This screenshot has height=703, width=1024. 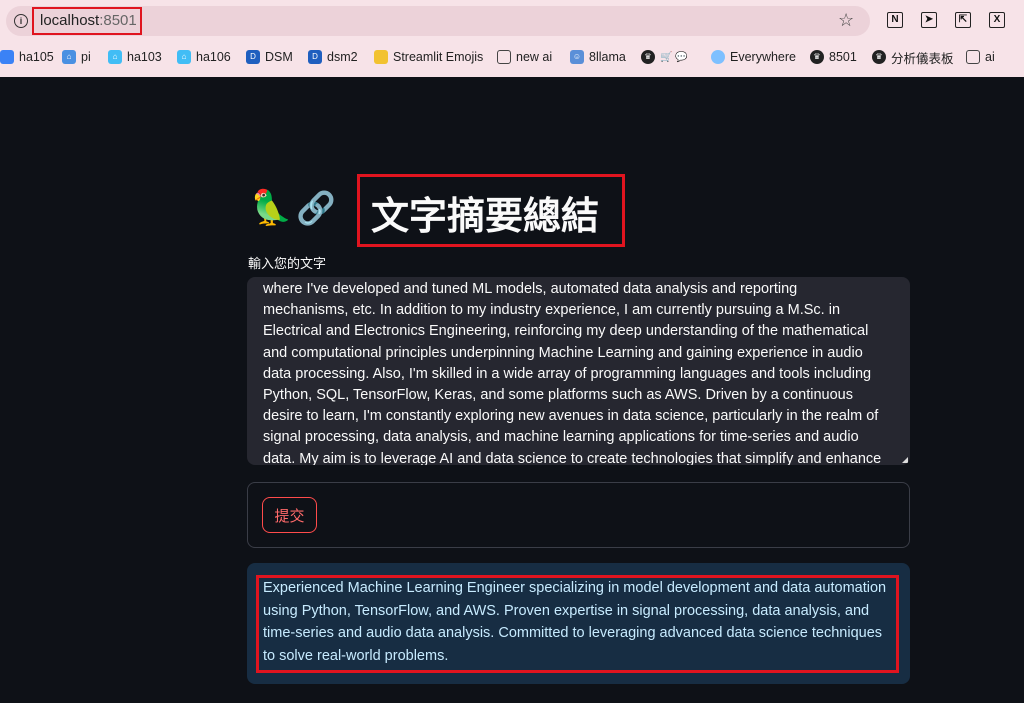 I want to click on bookmark-label: DSM, so click(x=279, y=57).